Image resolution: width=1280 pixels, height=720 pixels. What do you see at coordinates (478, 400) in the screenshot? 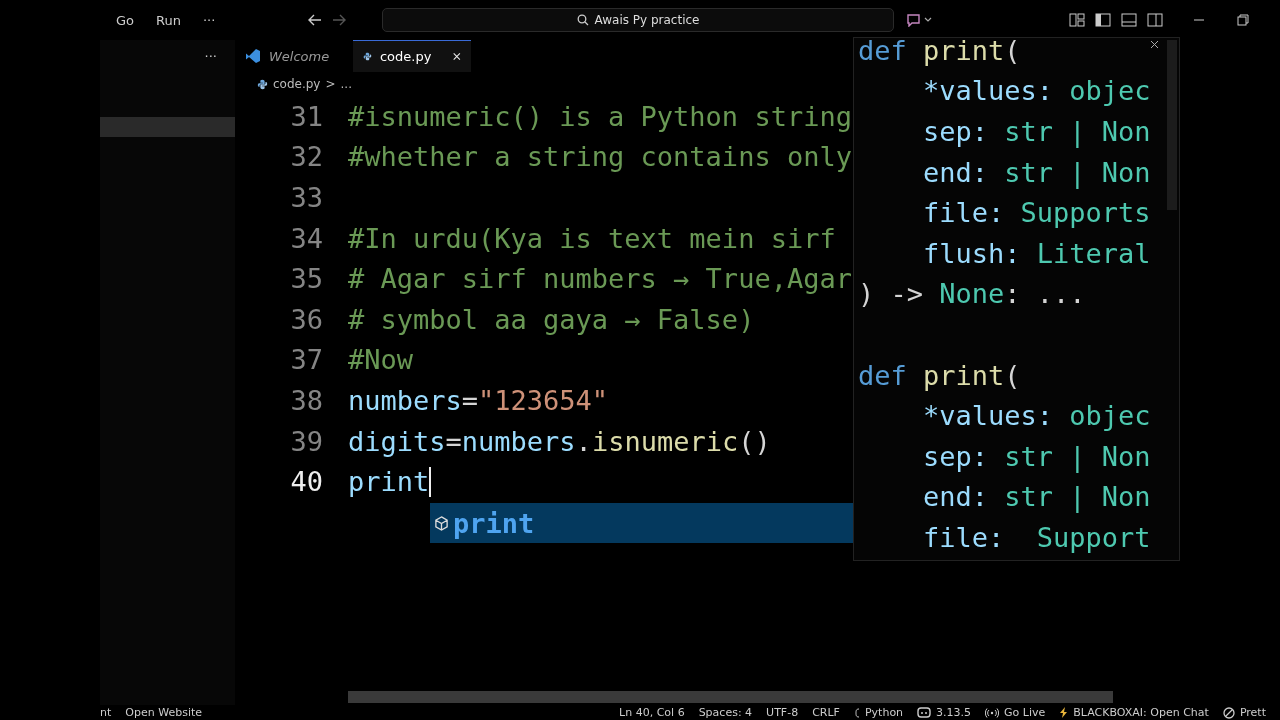
I see `code-line: numbers="123654"` at bounding box center [478, 400].